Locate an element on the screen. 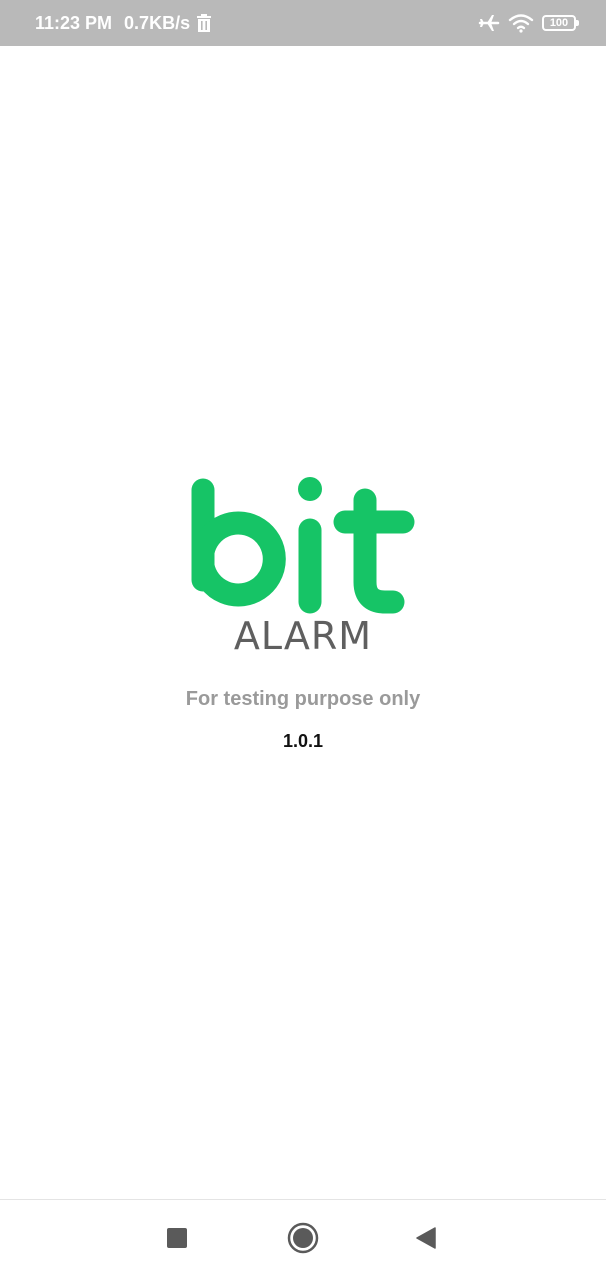 This screenshot has height=1280, width=606. status-time: 11:23 PM is located at coordinates (74, 22).